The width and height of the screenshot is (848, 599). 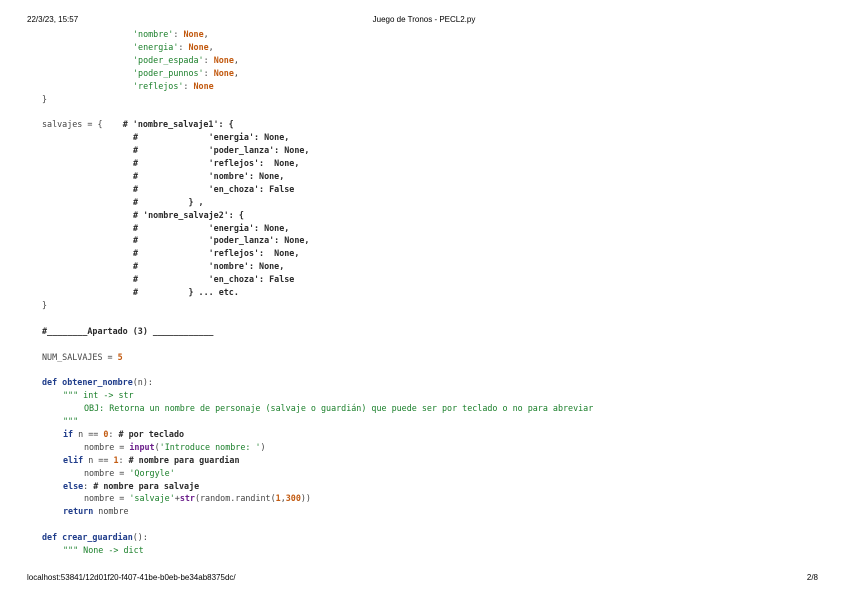 I want to click on code-token: # 'nombre_salvaje2': {, so click(x=188, y=214).